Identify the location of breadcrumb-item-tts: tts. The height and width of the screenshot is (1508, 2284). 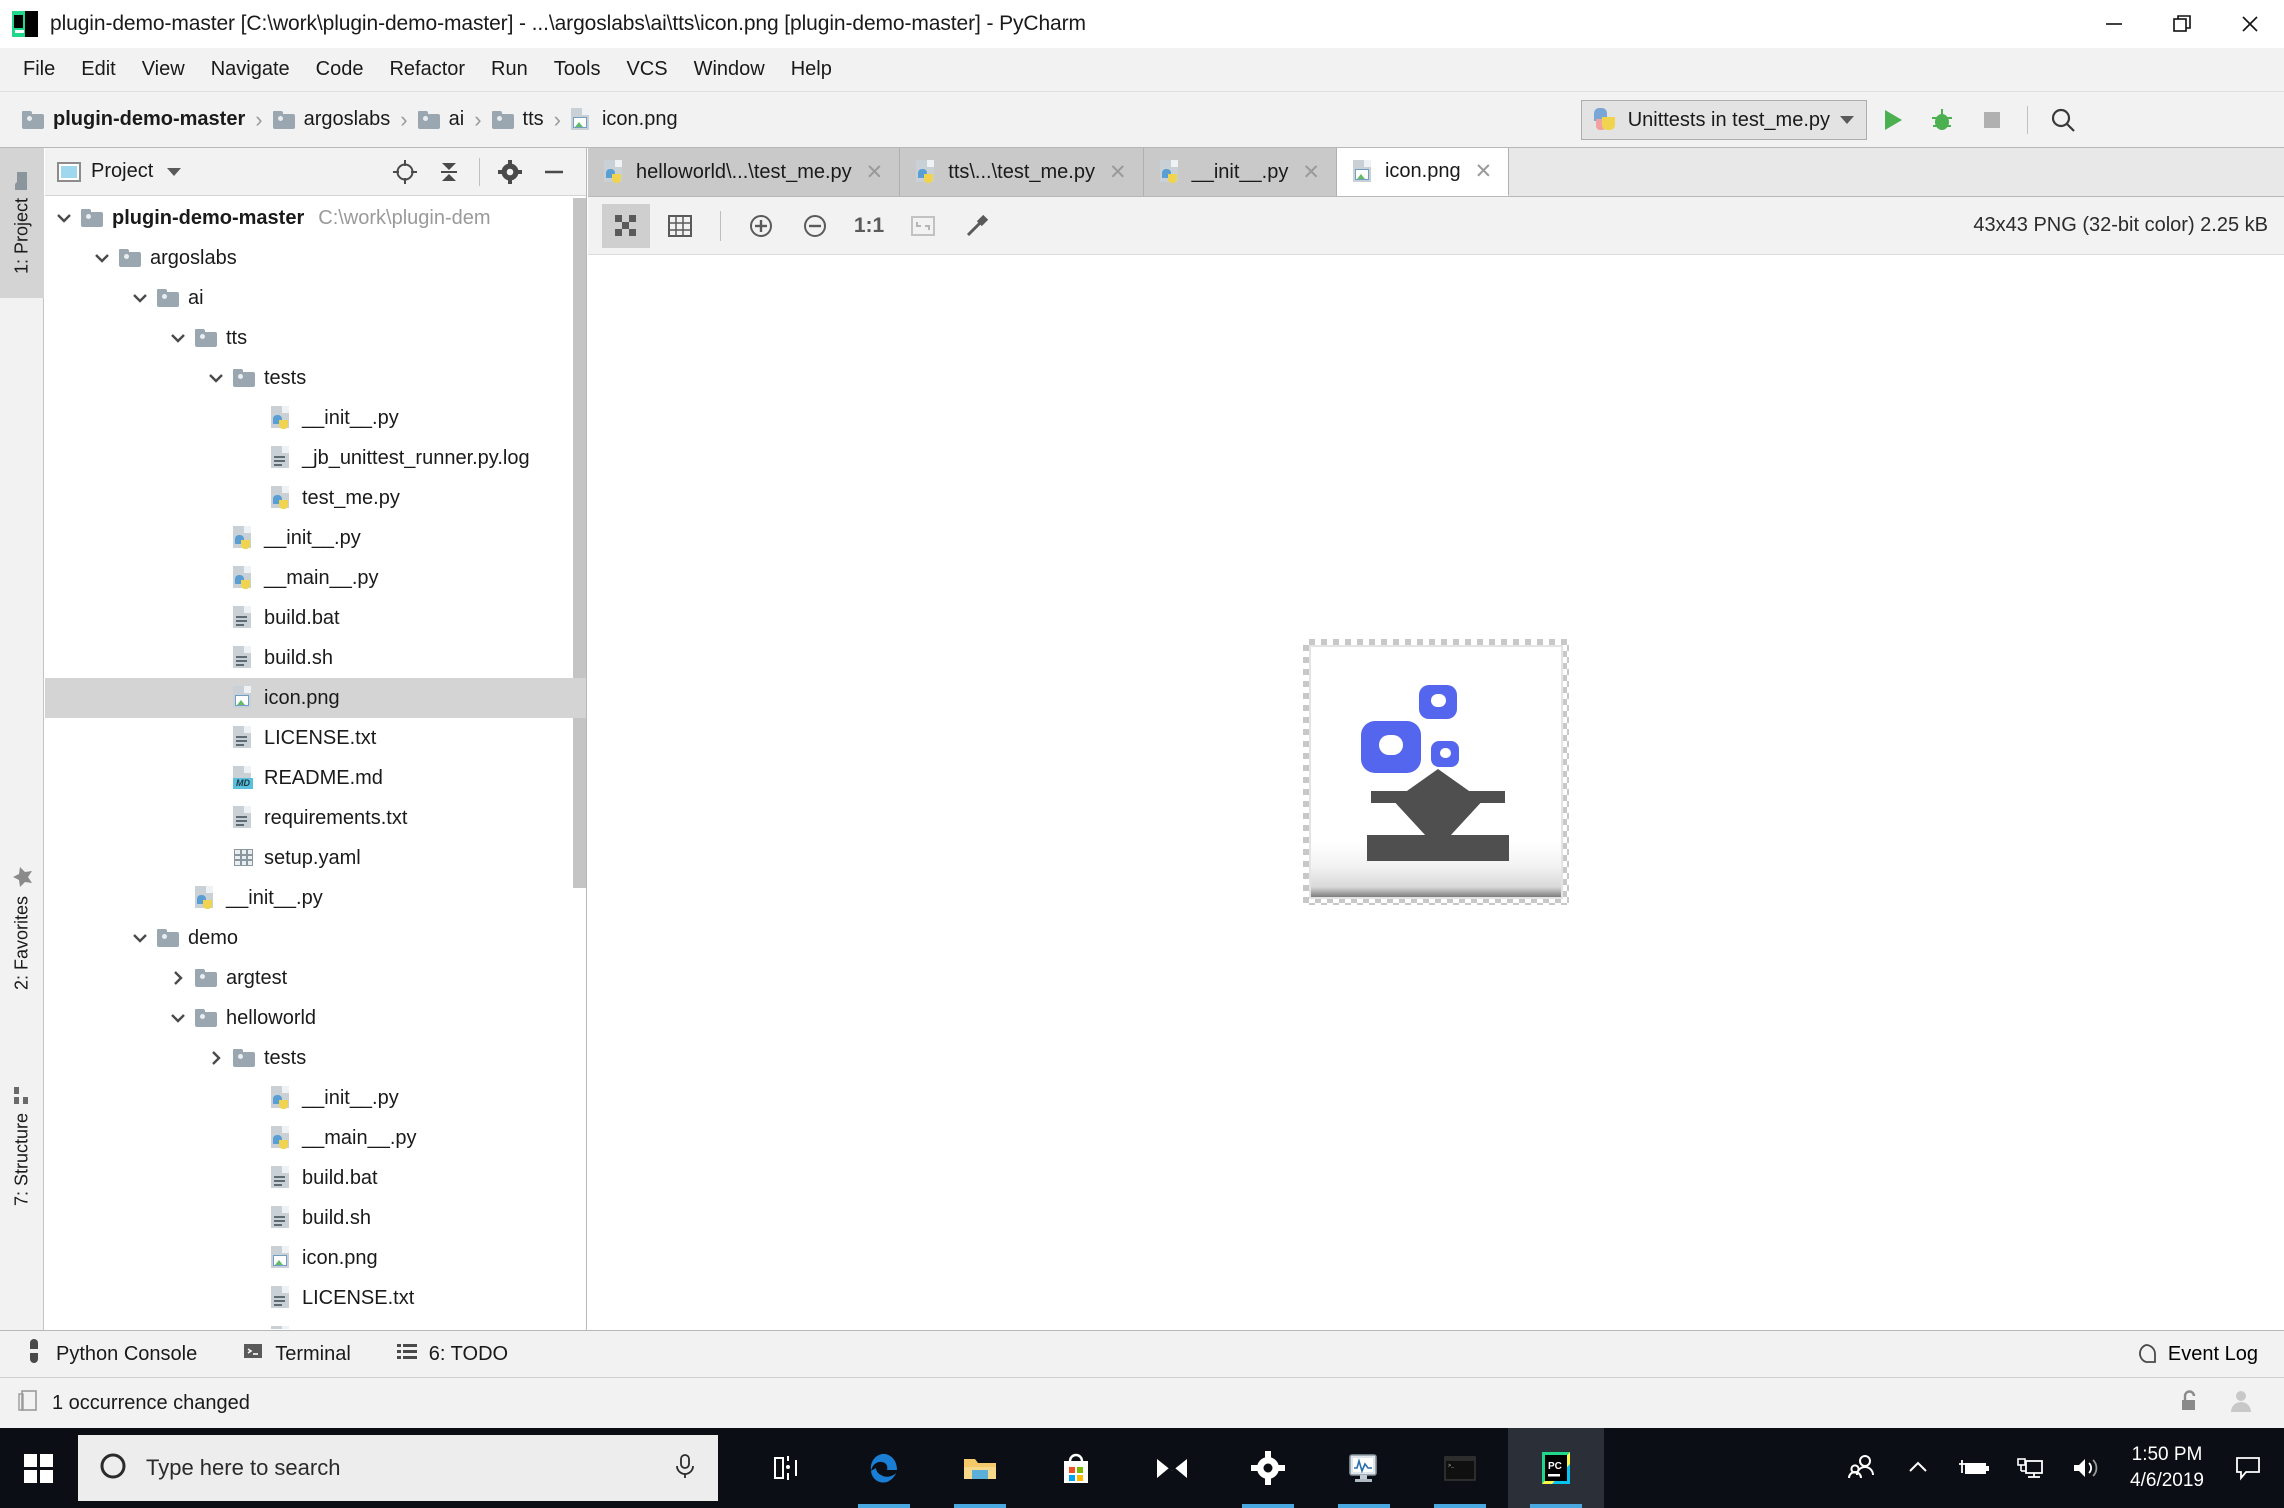
(517, 119).